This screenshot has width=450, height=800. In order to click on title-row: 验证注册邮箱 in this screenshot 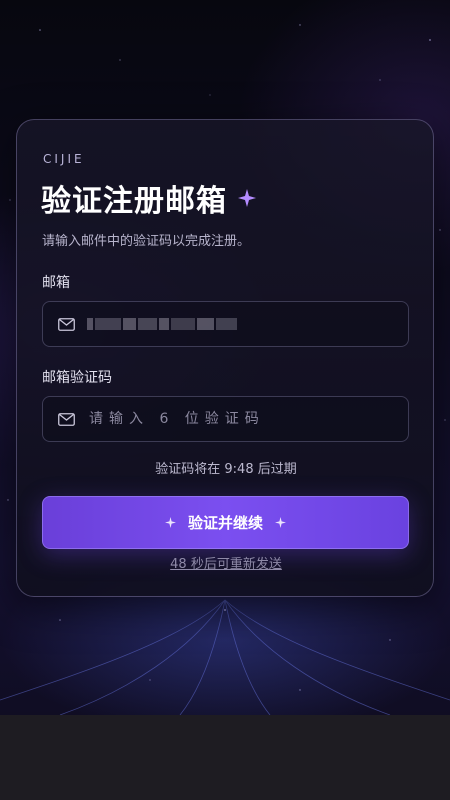, I will do `click(149, 198)`.